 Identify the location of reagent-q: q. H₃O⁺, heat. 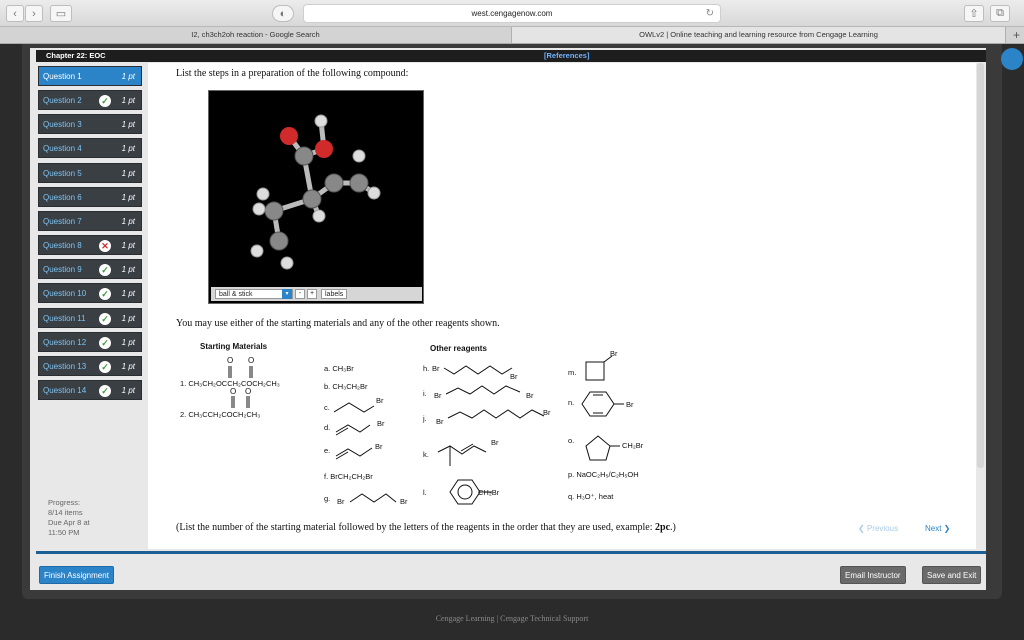
(591, 496).